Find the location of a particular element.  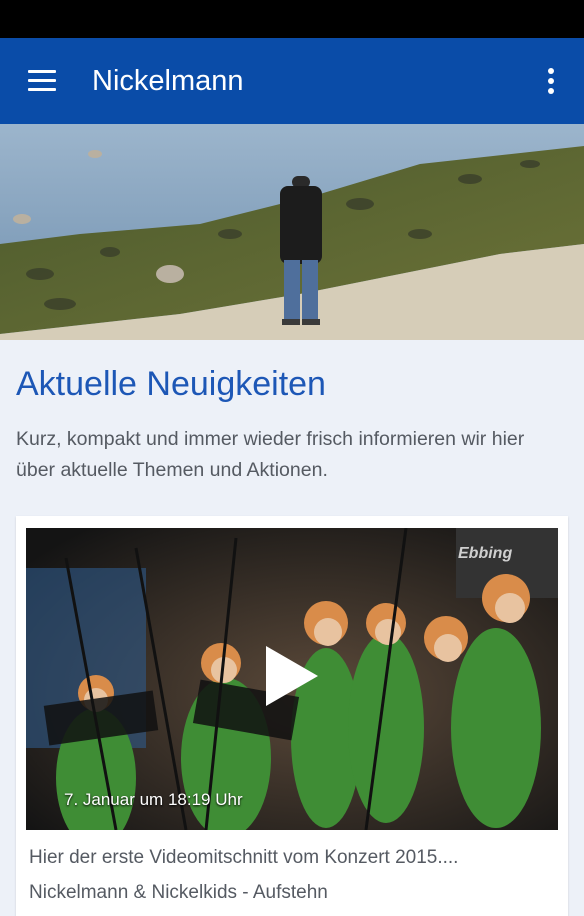

status-bar is located at coordinates (292, 19).